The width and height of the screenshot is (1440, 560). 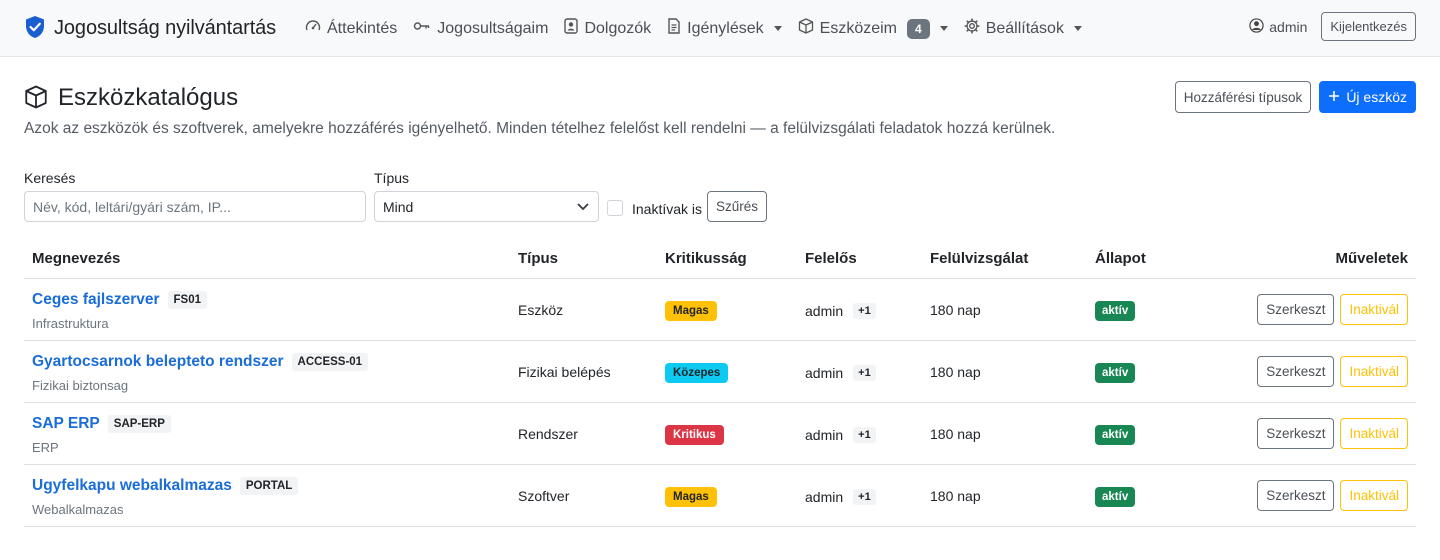 I want to click on username: admin, so click(x=1288, y=26).